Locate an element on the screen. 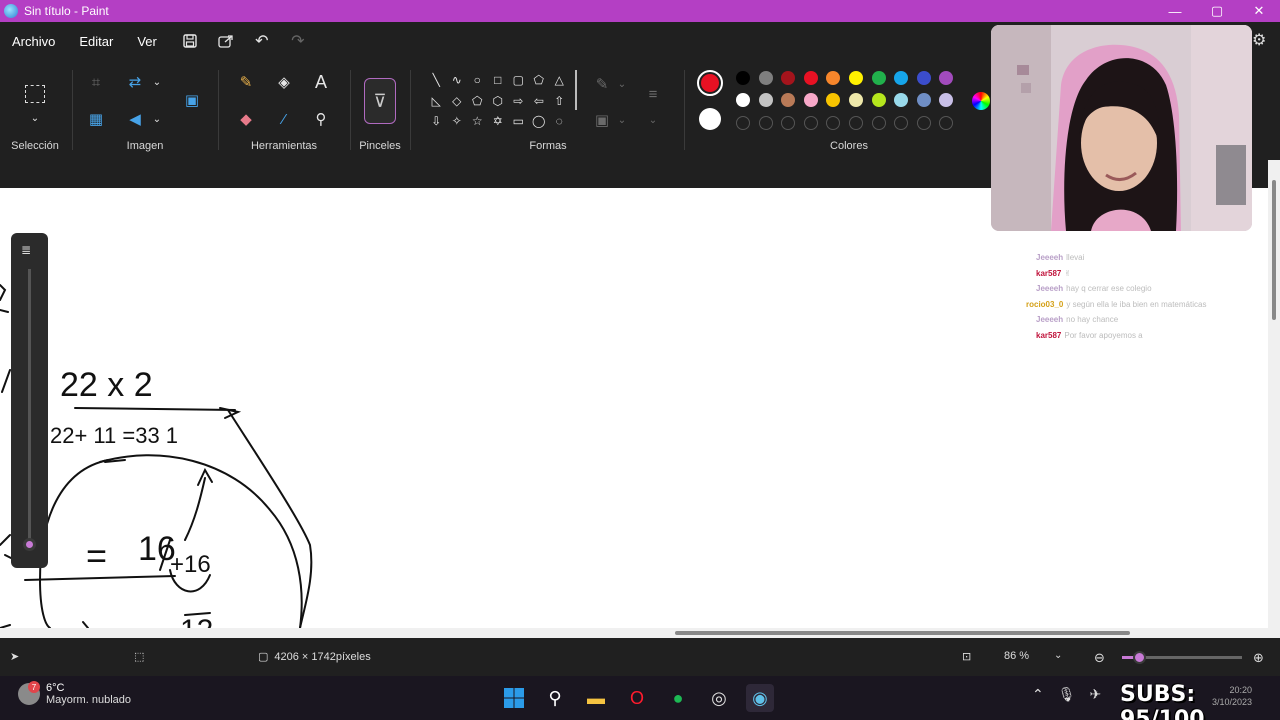 This screenshot has height=720, width=1280. fill-bucket-icon: ◈ is located at coordinates (284, 82).